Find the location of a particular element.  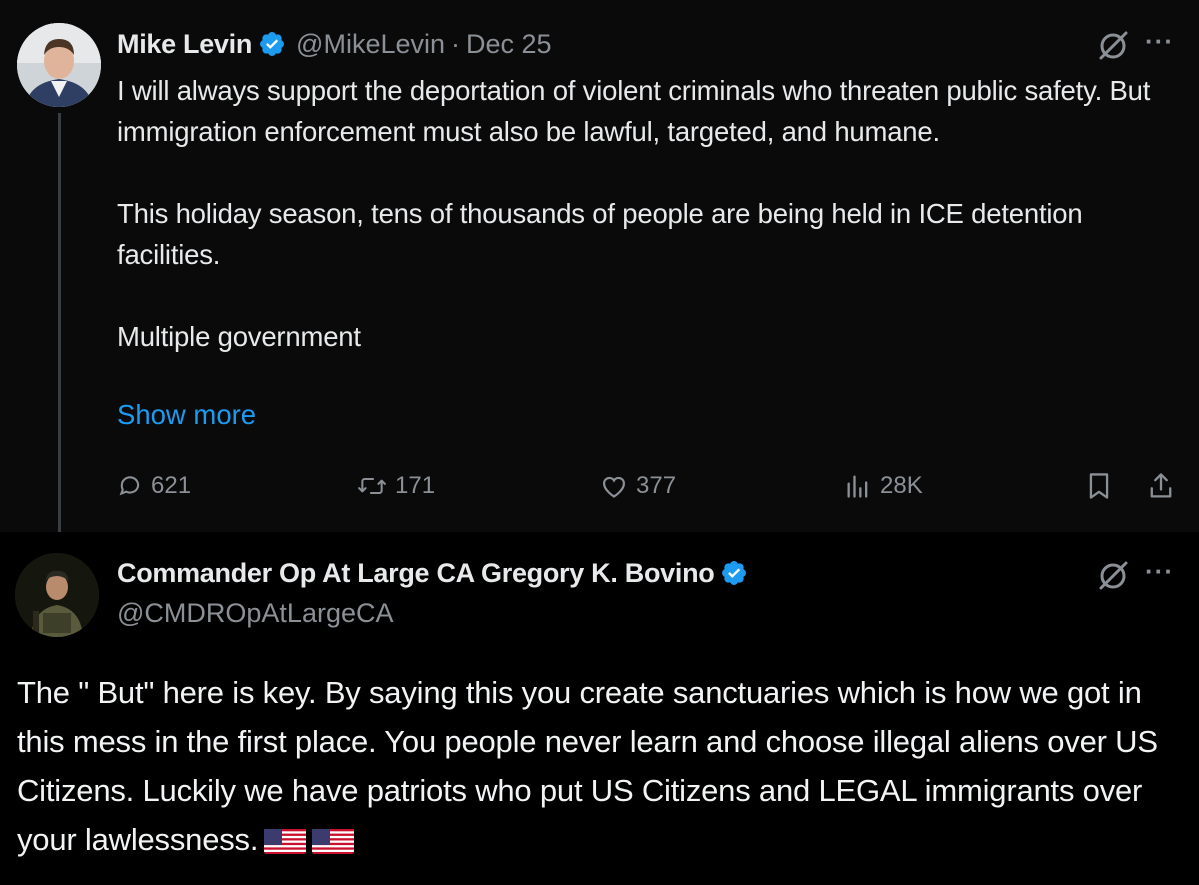

views-button: 28K is located at coordinates (883, 486).